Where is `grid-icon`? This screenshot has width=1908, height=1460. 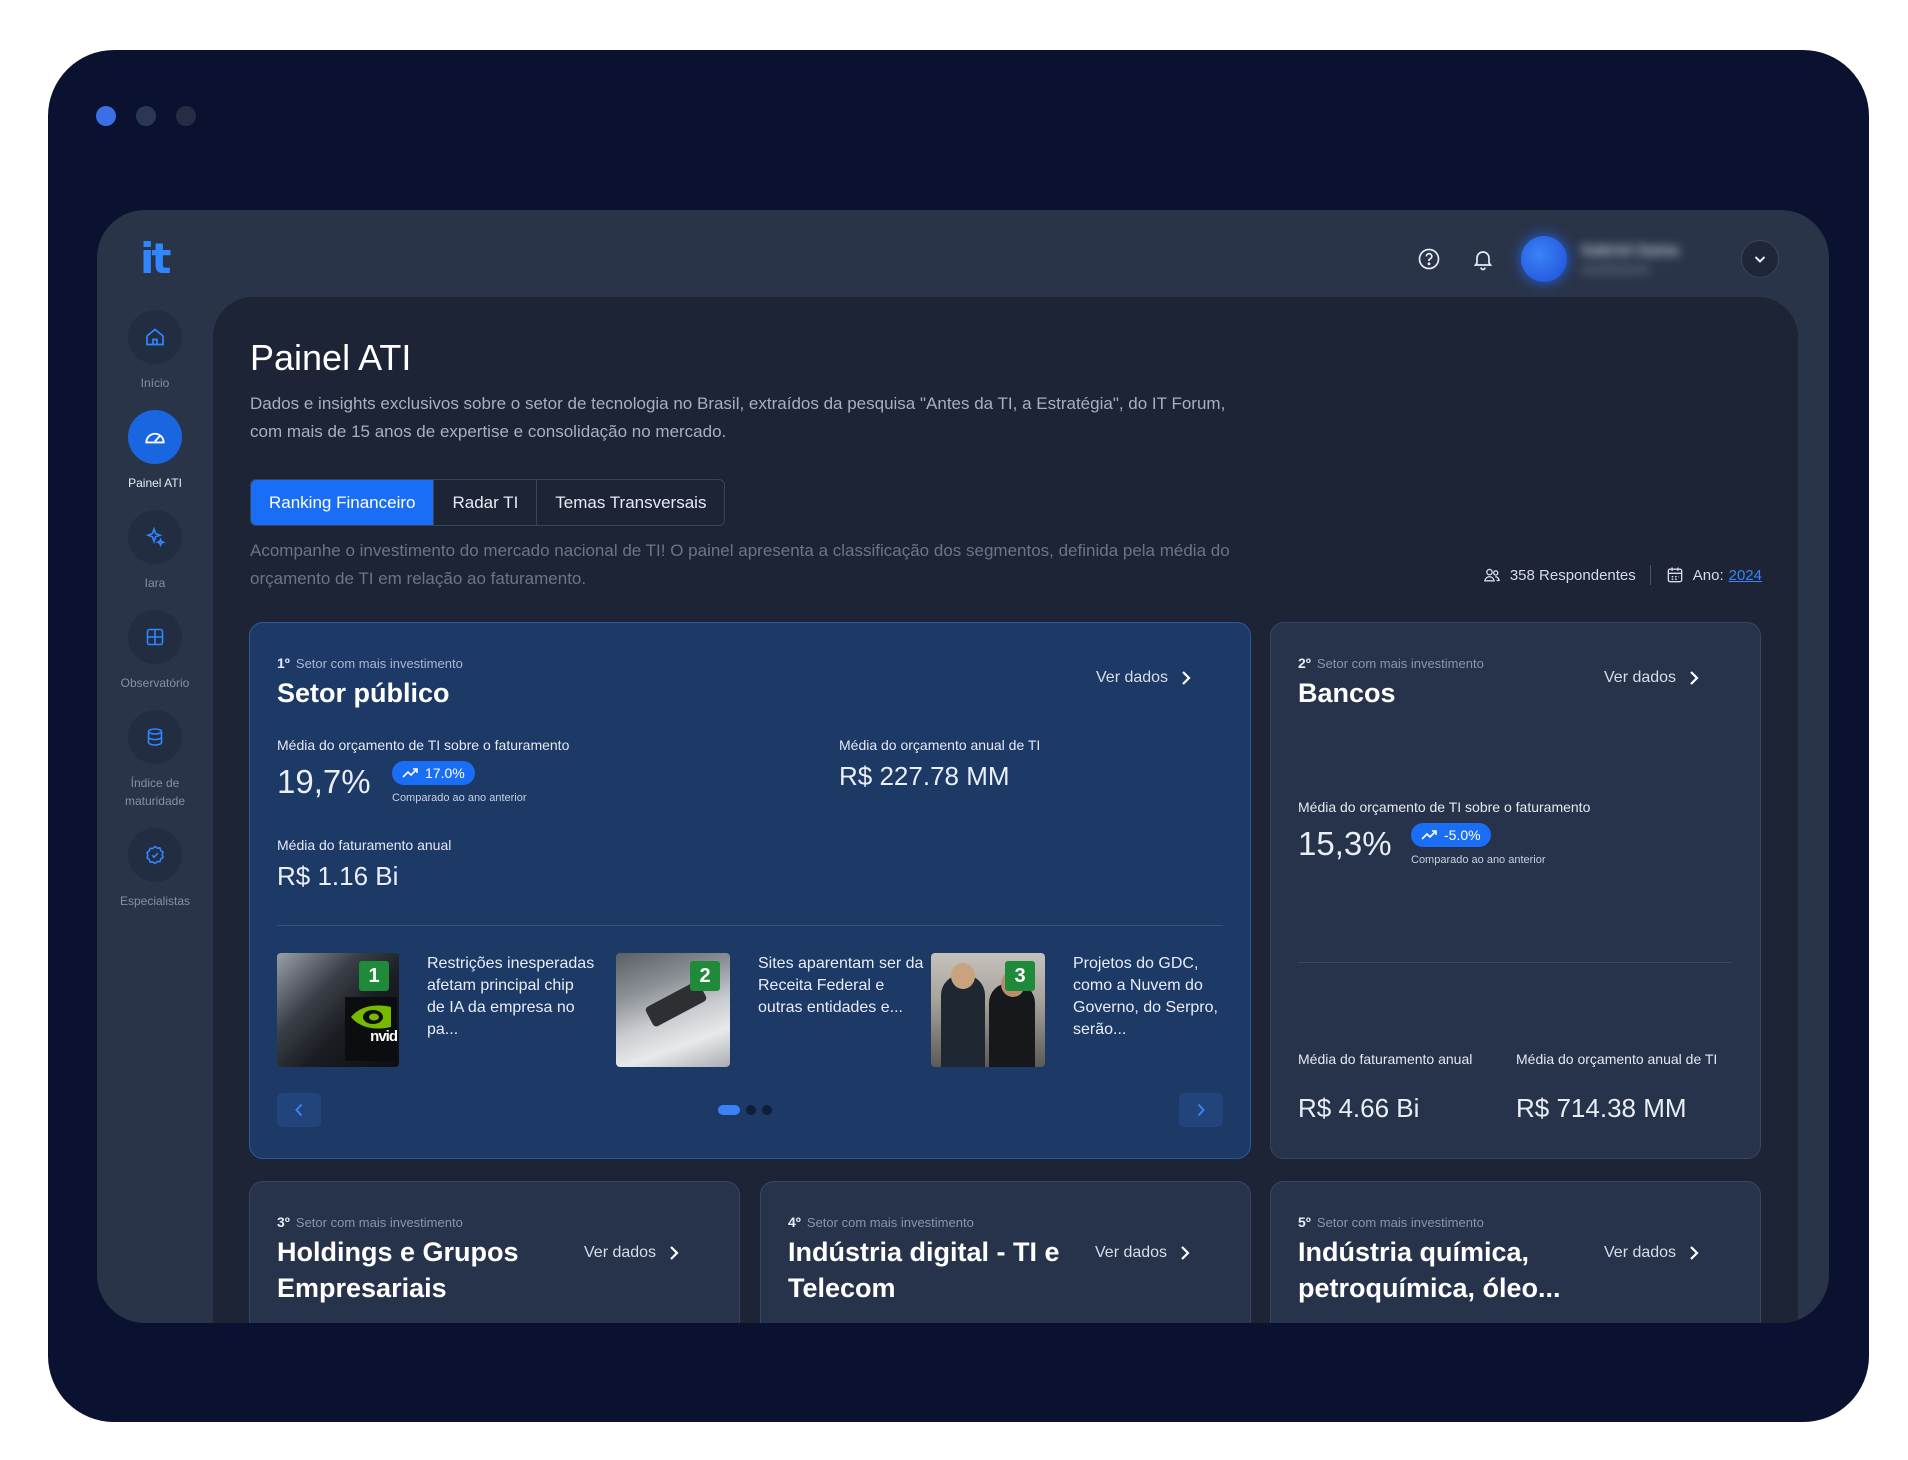
grid-icon is located at coordinates (155, 637).